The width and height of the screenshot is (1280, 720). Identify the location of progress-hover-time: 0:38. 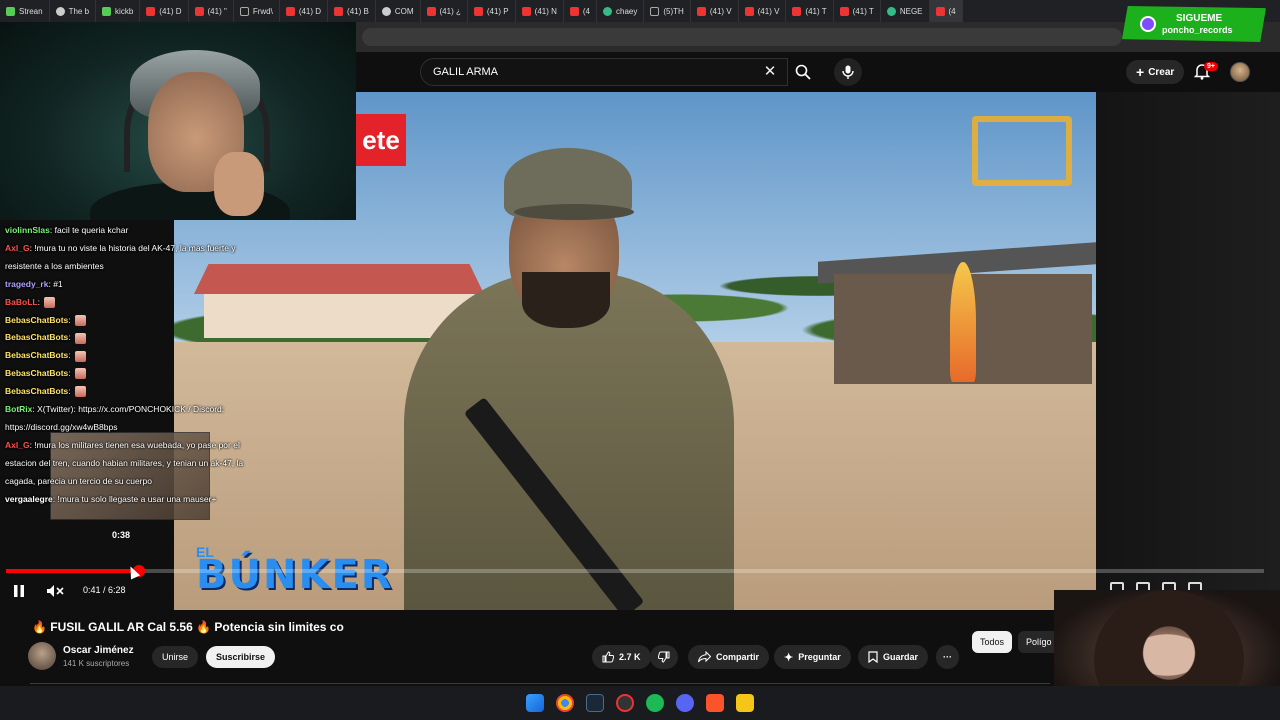
(121, 535).